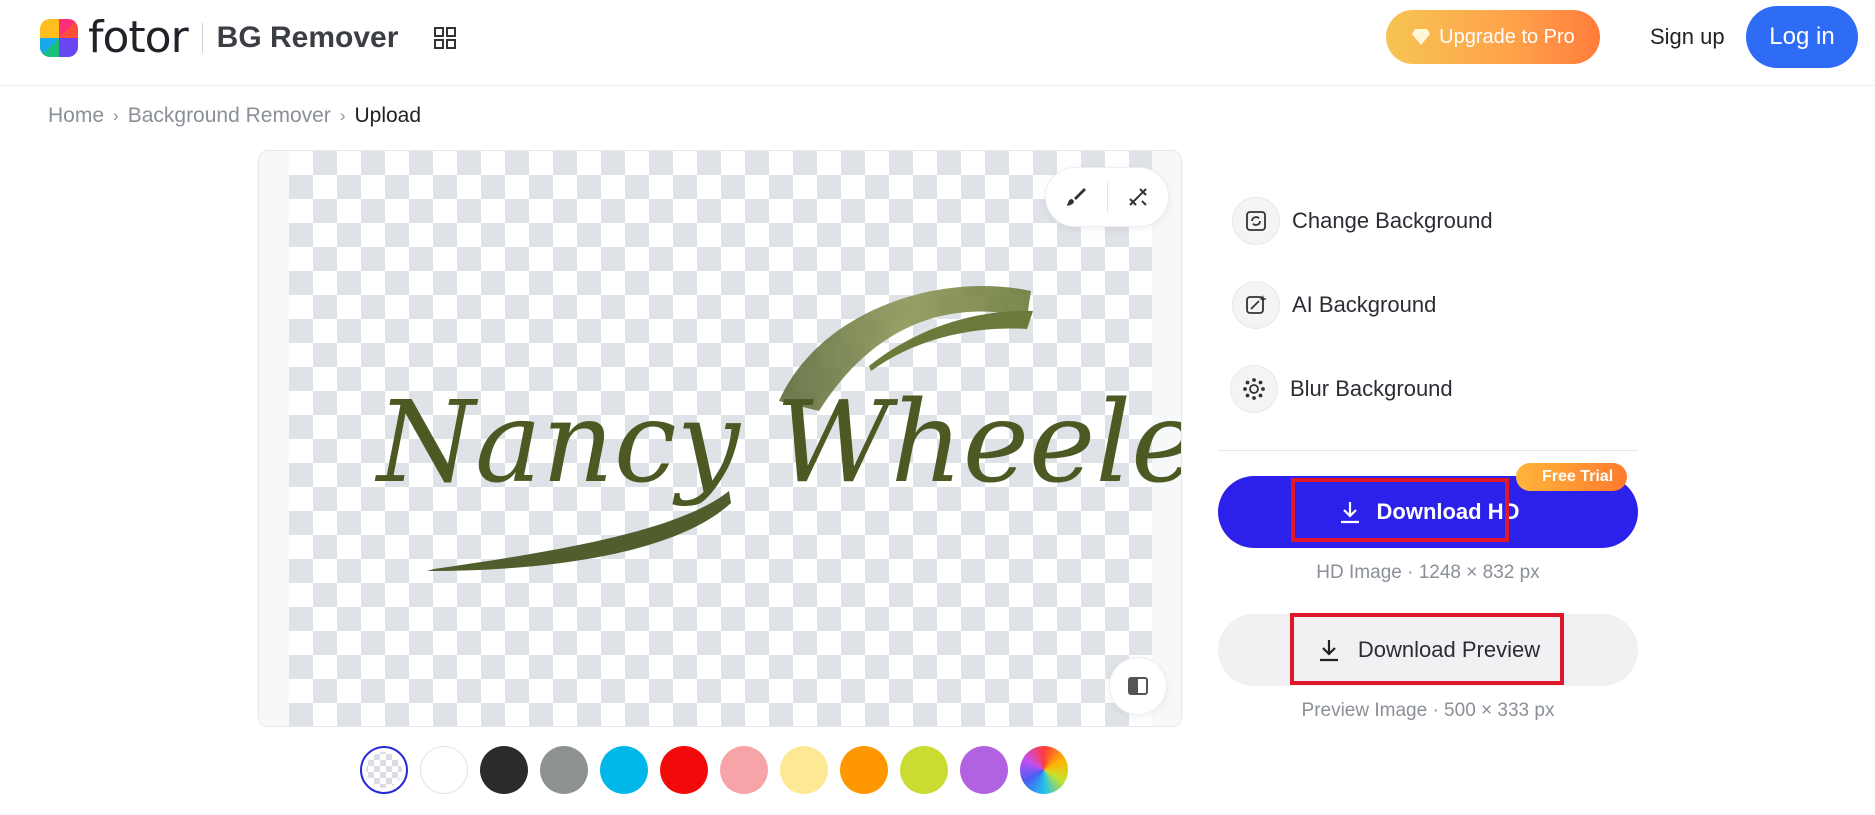 Image resolution: width=1875 pixels, height=815 pixels. I want to click on free-trial-badge: Free Trial, so click(1572, 477).